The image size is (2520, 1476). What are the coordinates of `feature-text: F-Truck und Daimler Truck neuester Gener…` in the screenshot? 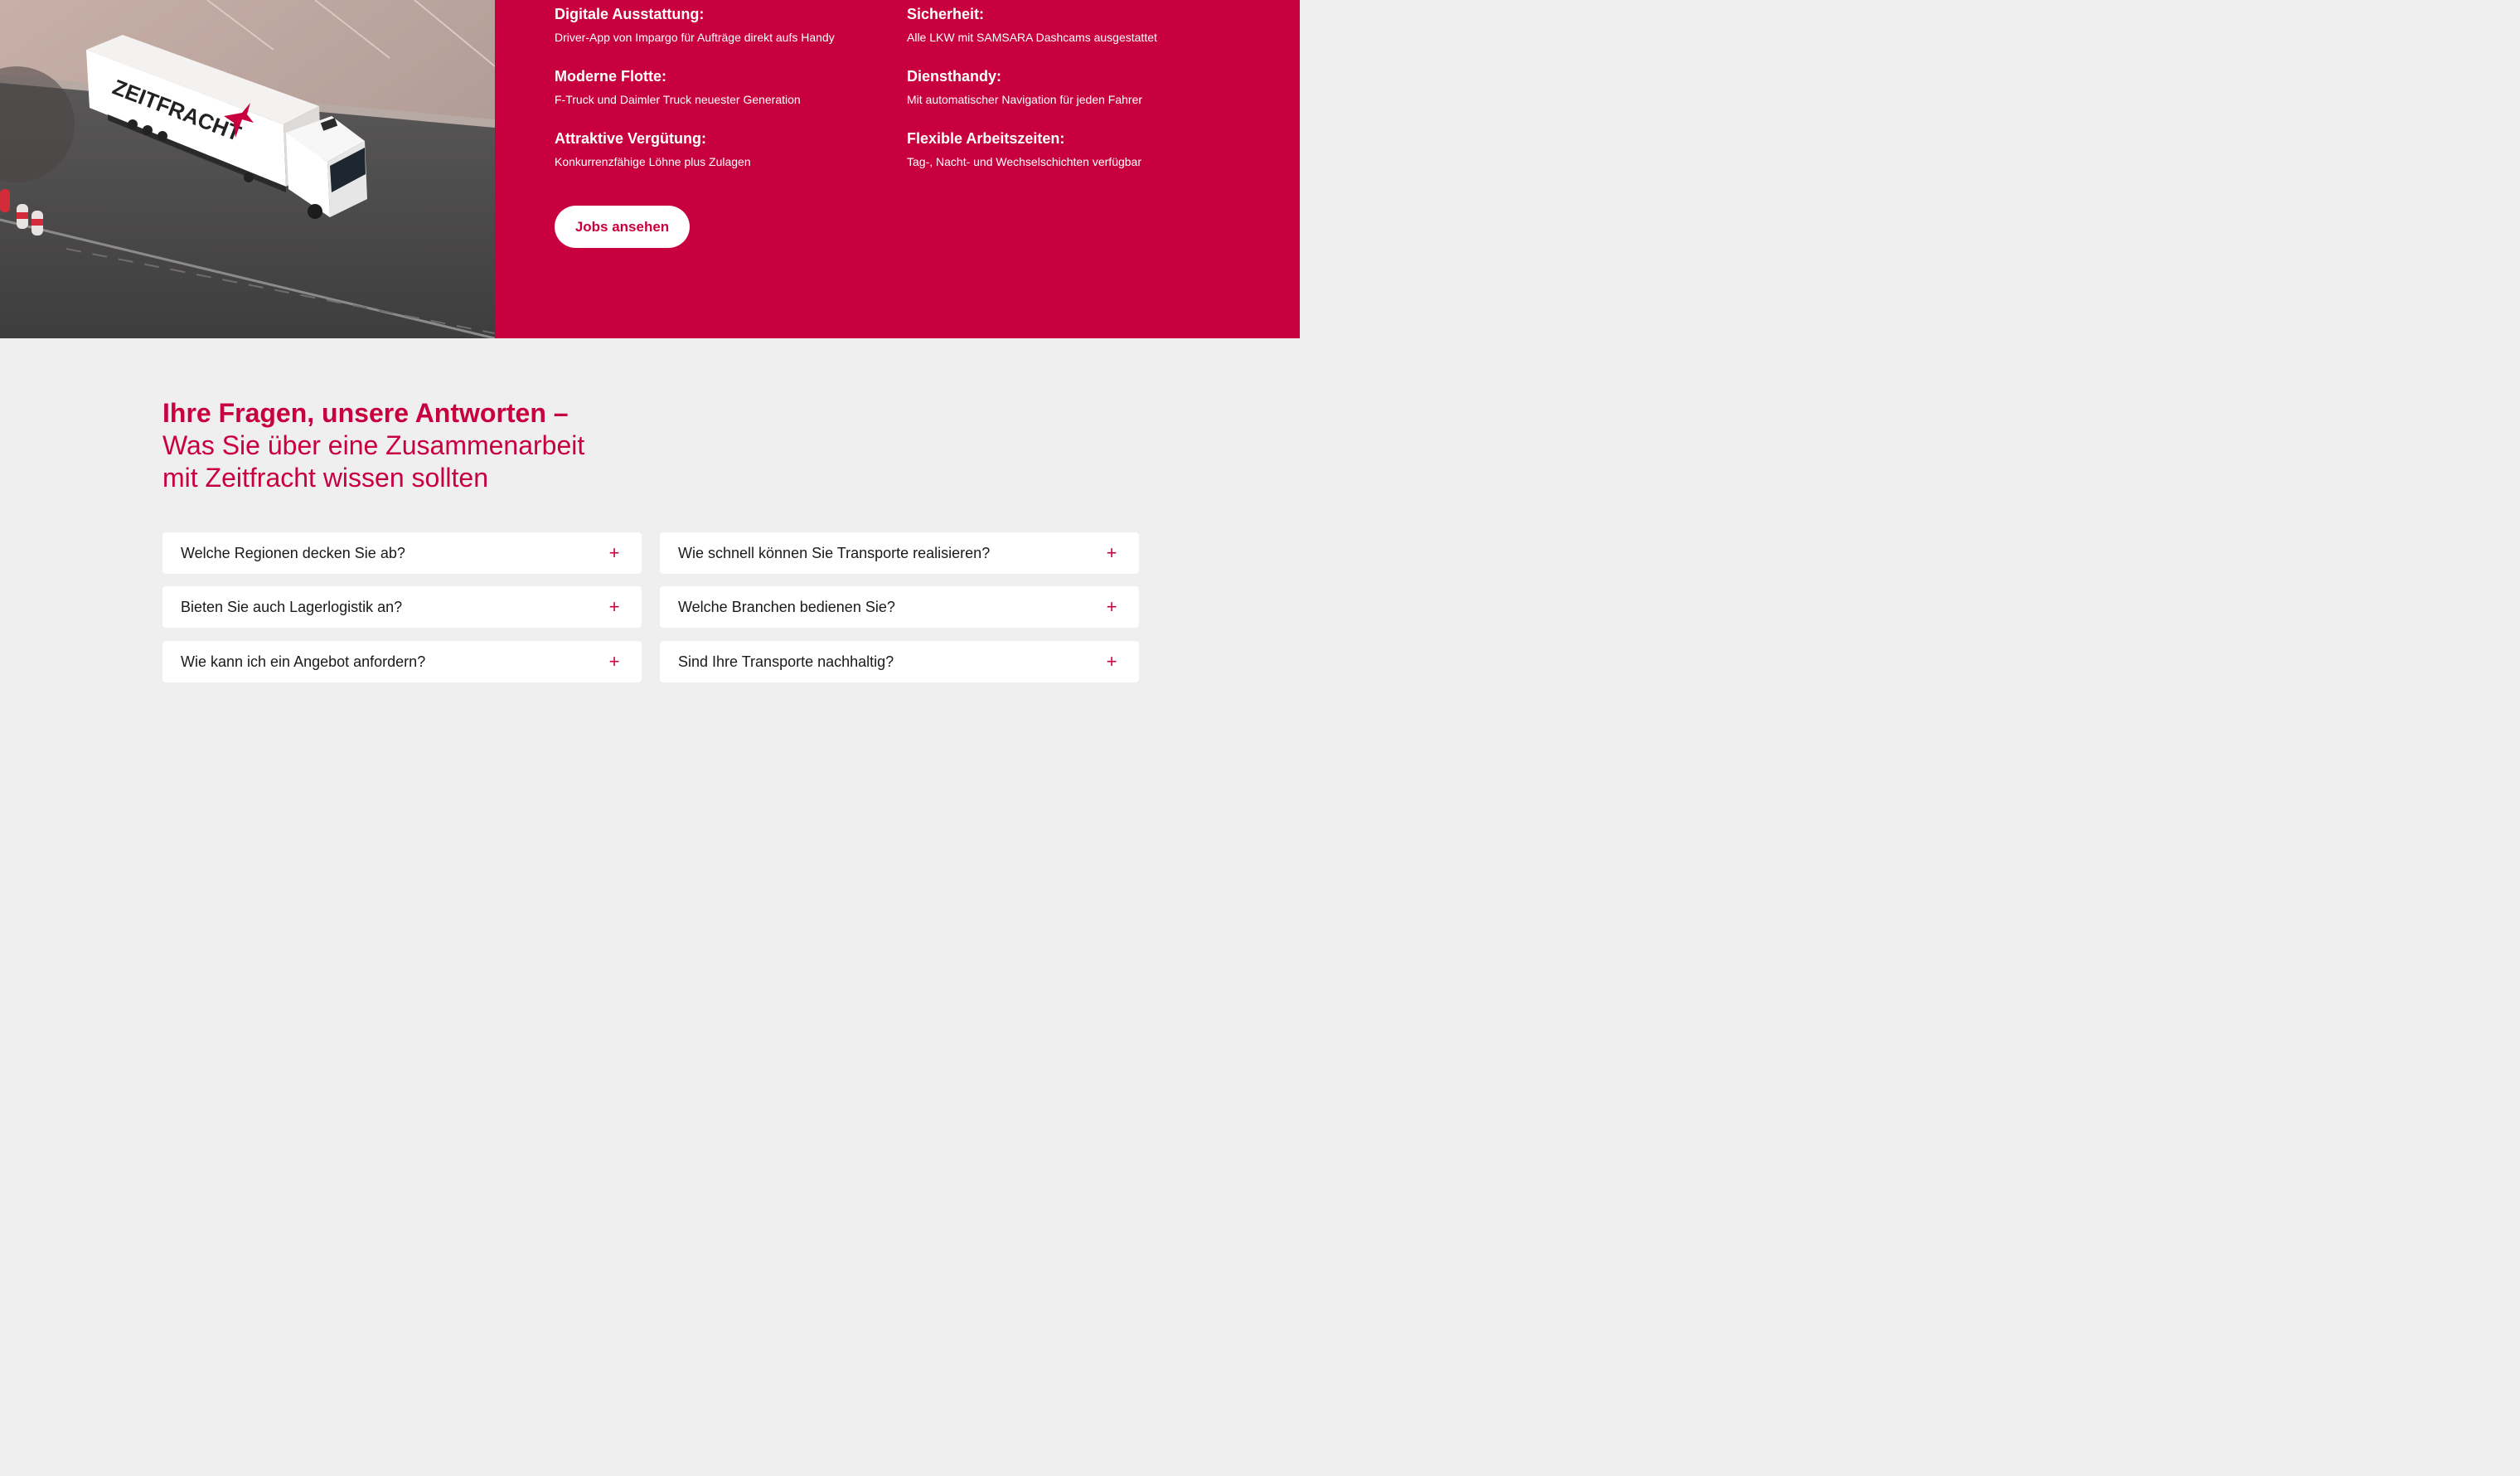 It's located at (678, 99).